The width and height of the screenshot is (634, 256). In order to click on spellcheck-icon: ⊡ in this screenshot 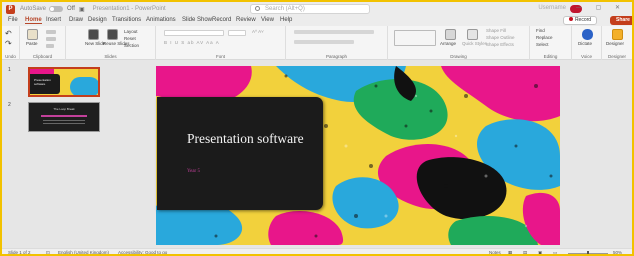, I will do `click(48, 253)`.